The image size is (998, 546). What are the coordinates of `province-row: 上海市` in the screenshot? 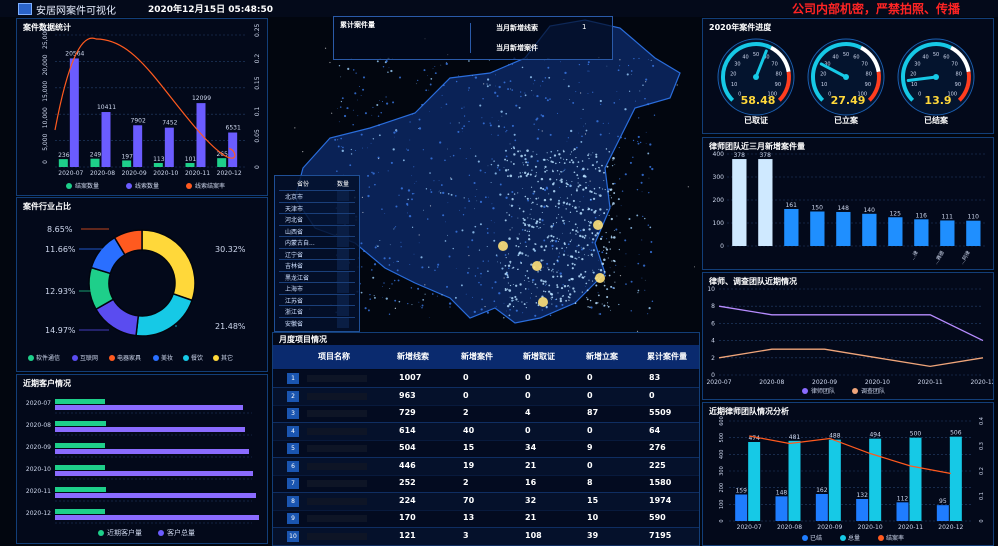 It's located at (317, 287).